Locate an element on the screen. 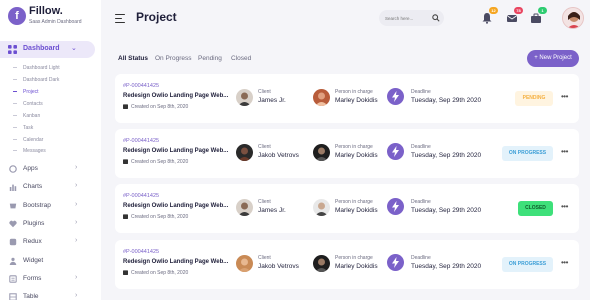  sidebar-subitem-task: Task is located at coordinates (23, 128).